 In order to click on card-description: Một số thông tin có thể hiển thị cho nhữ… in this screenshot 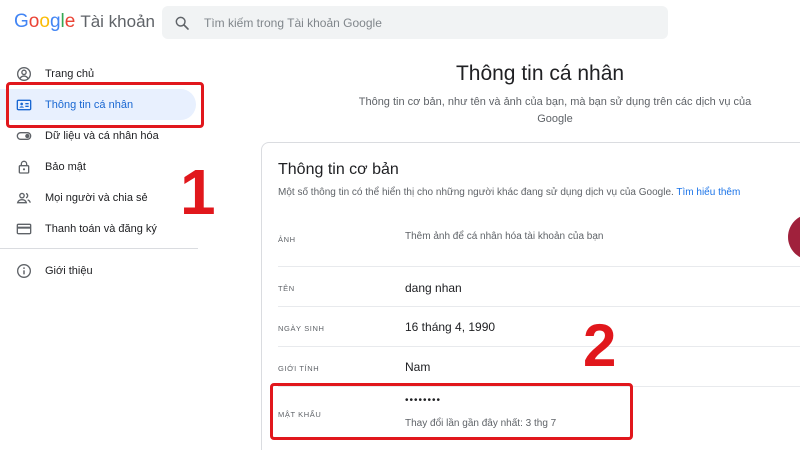, I will do `click(509, 192)`.